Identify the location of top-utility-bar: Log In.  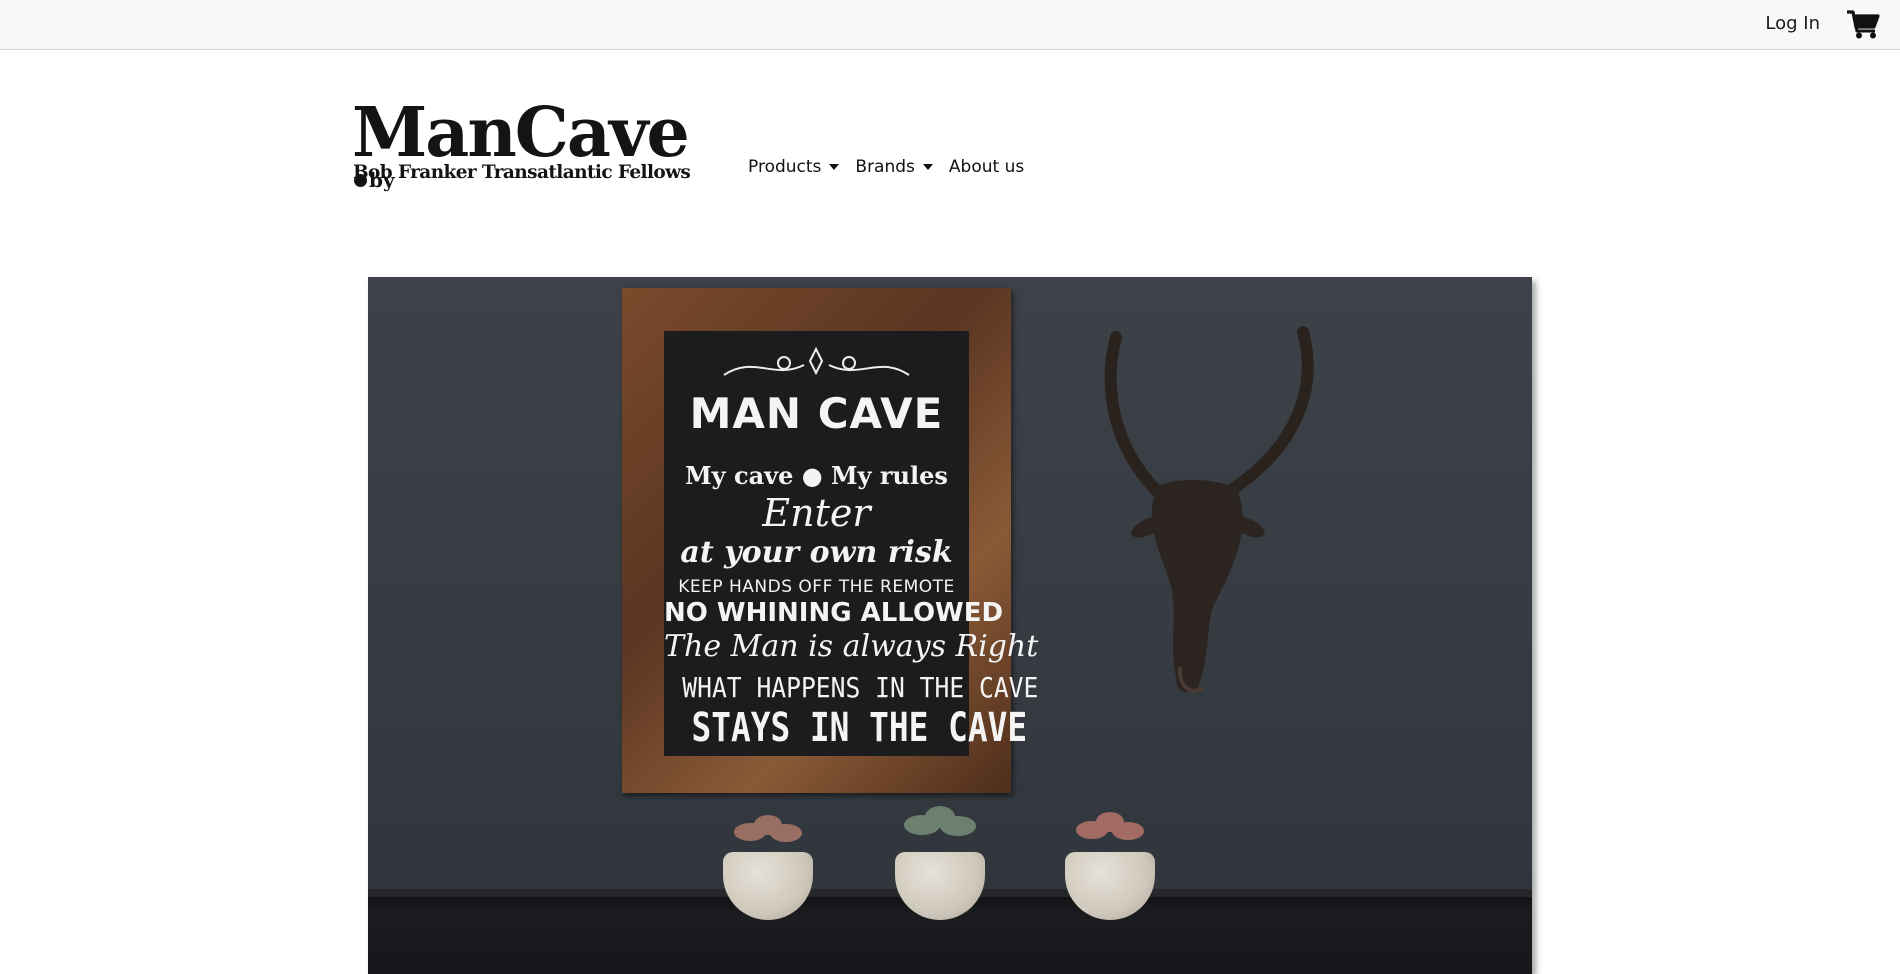
(950, 25).